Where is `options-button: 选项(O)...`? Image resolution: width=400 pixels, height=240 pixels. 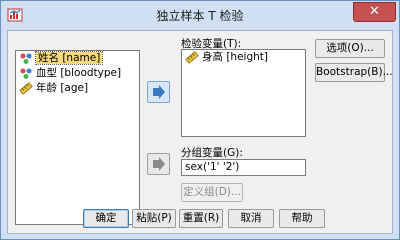
options-button: 选项(O)... is located at coordinates (350, 48).